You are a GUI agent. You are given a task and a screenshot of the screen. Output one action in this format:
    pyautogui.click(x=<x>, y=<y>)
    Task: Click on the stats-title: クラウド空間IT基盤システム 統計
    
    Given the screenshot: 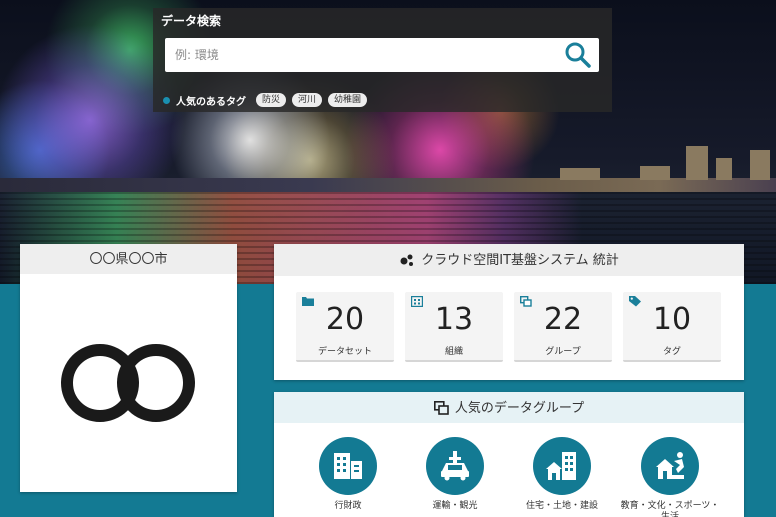 What is the action you would take?
    pyautogui.click(x=520, y=260)
    